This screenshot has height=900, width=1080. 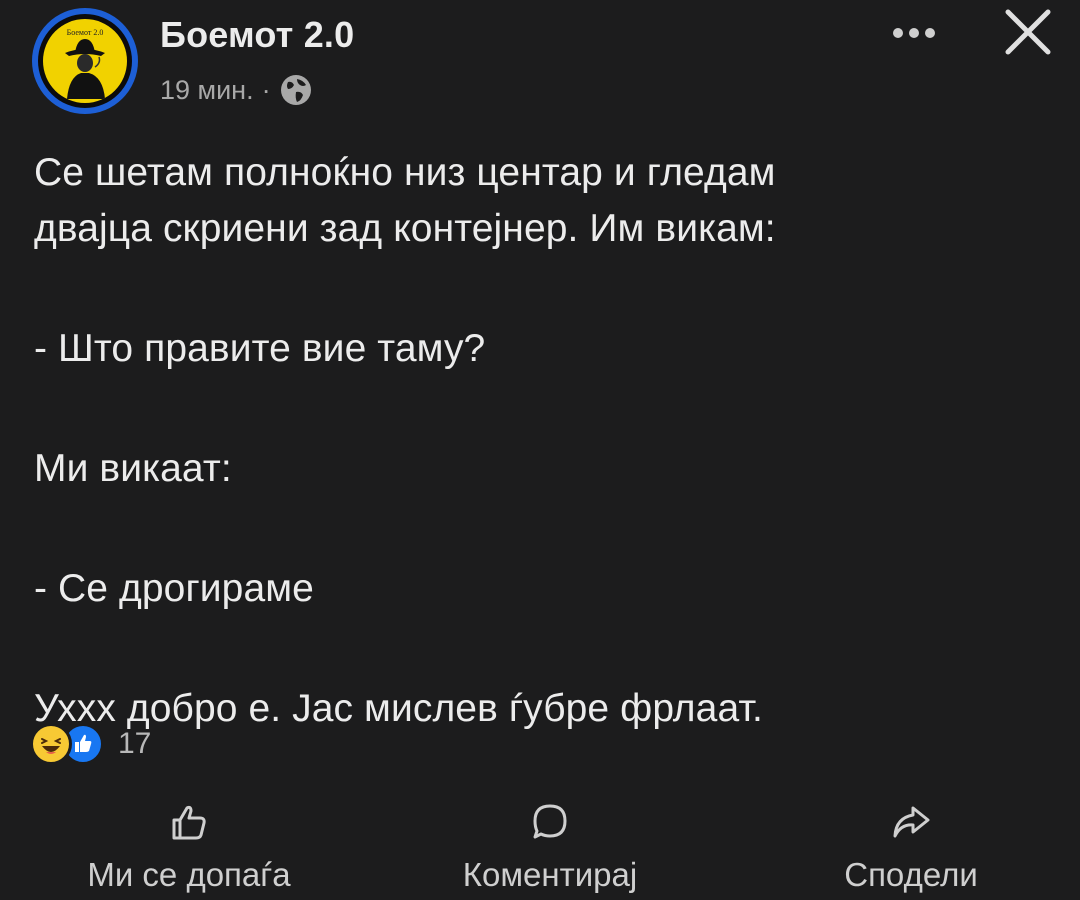 What do you see at coordinates (51, 744) in the screenshot?
I see `haha-icon` at bounding box center [51, 744].